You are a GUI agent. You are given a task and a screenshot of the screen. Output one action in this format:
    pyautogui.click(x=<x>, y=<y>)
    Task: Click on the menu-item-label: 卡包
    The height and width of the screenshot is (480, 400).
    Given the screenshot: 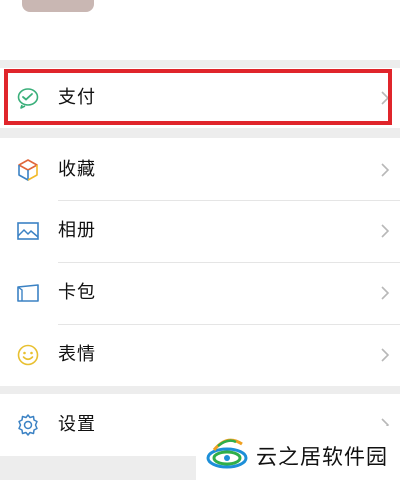 What is the action you would take?
    pyautogui.click(x=77, y=292)
    